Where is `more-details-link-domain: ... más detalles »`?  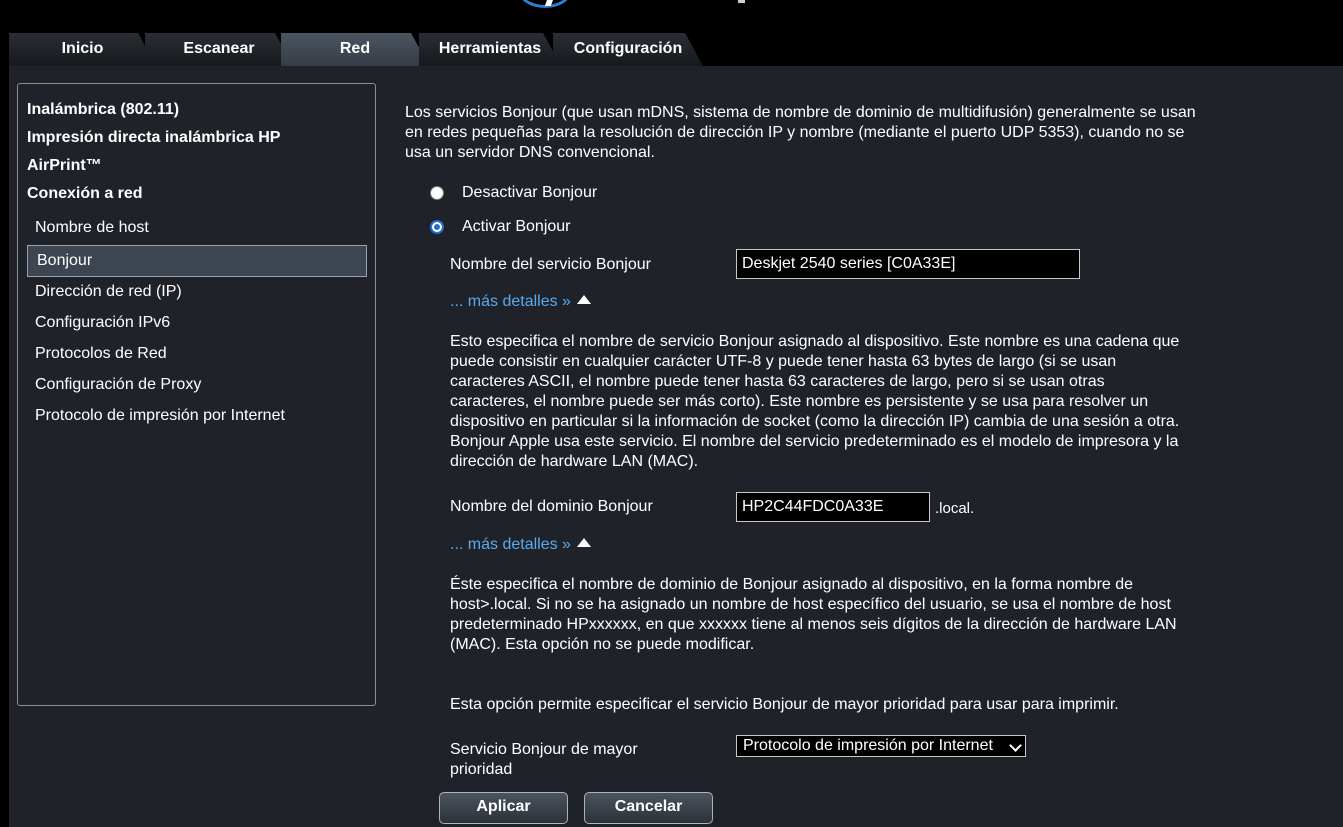
more-details-link-domain: ... más detalles » is located at coordinates (520, 545).